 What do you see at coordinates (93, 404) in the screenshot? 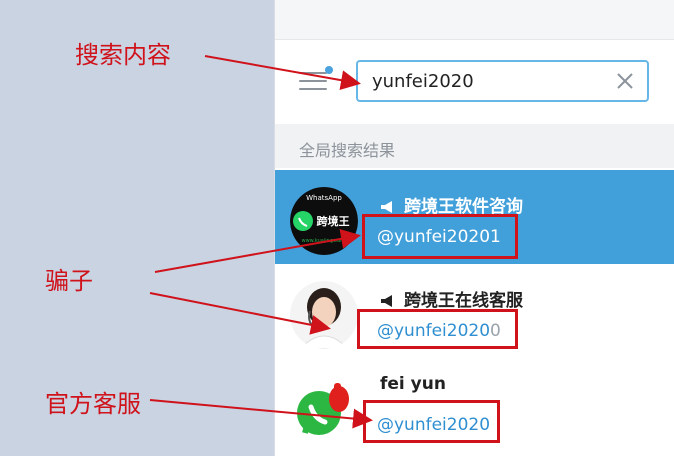
I see `annotation-official: 官方客服` at bounding box center [93, 404].